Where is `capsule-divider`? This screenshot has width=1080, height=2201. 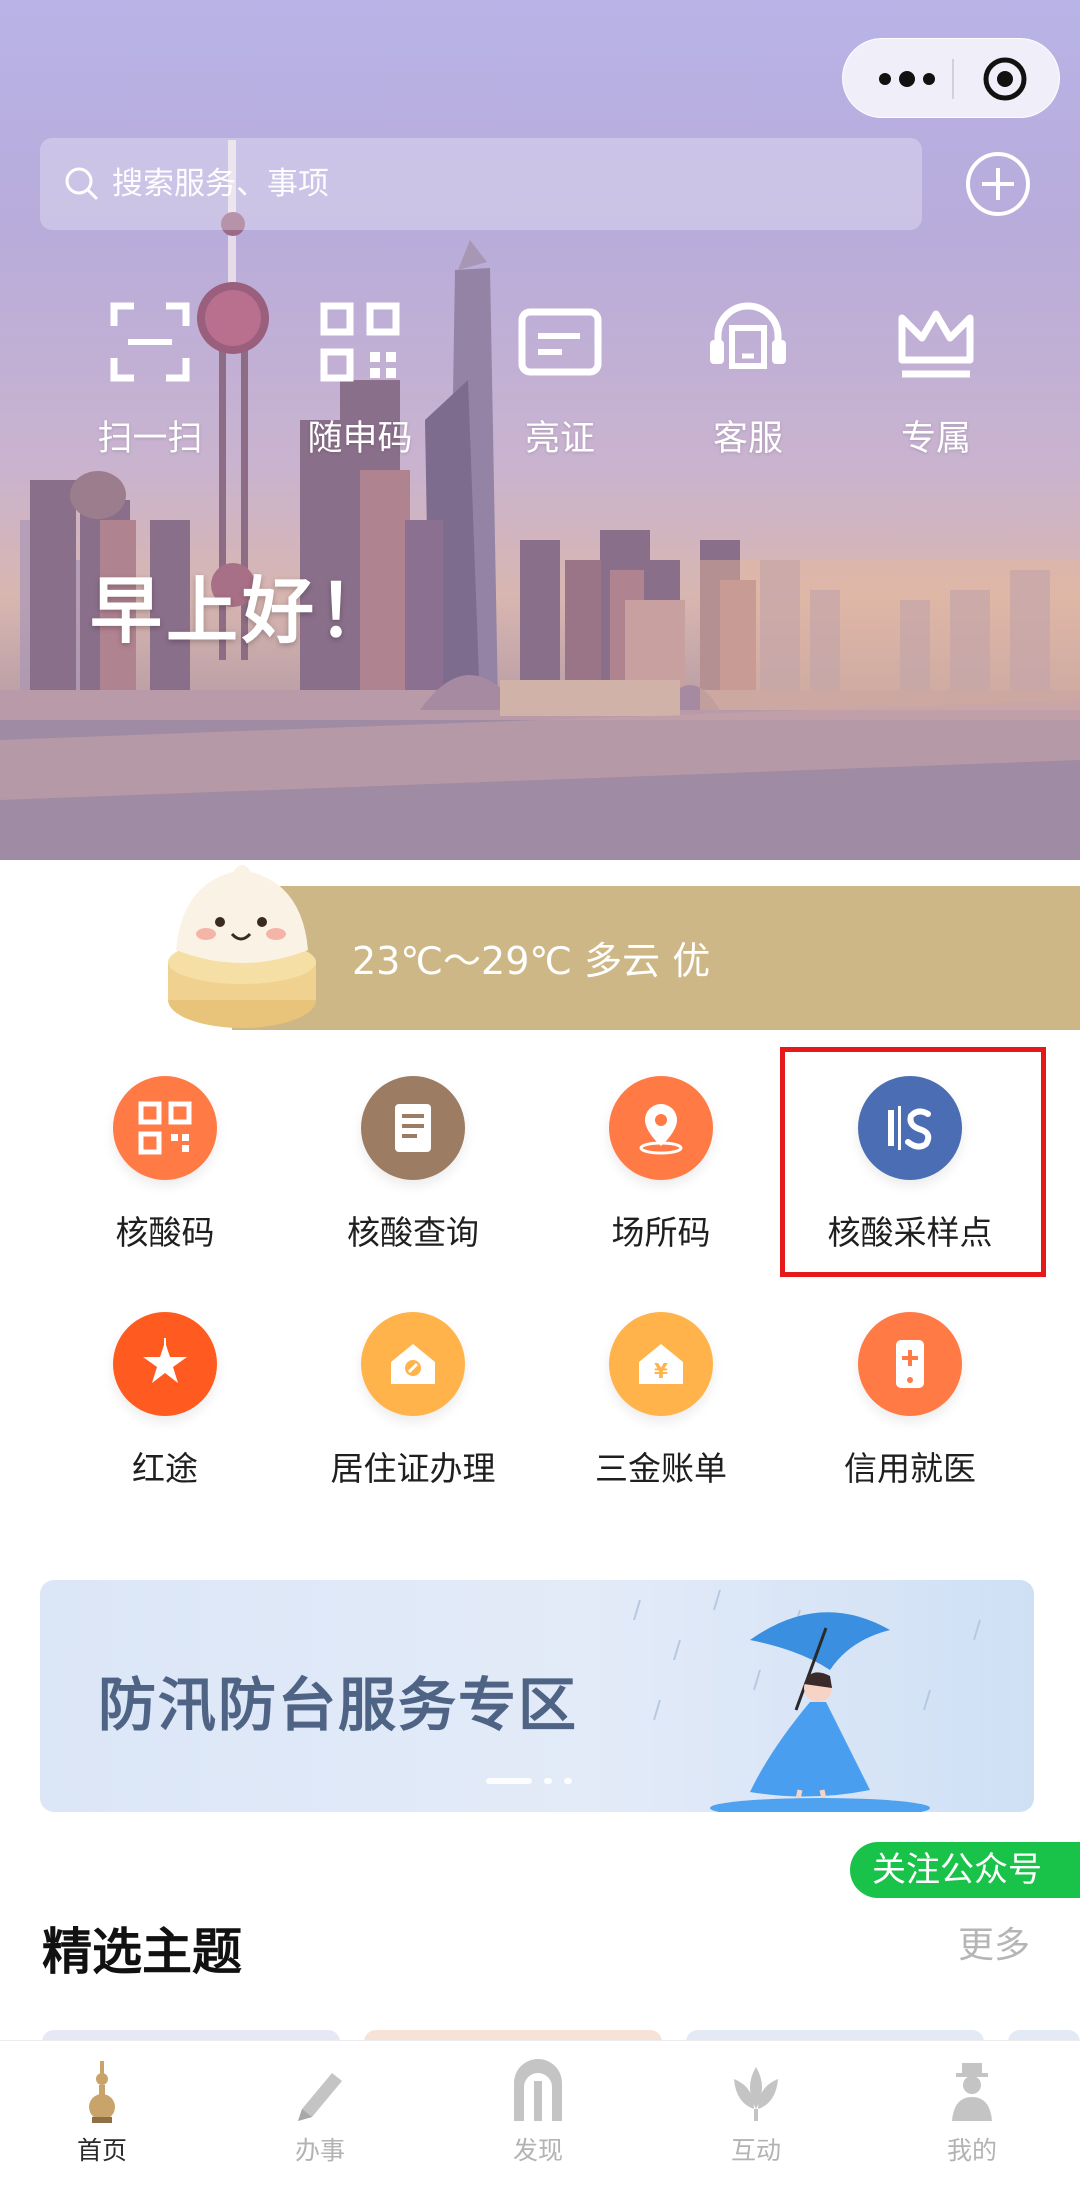
capsule-divider is located at coordinates (953, 79).